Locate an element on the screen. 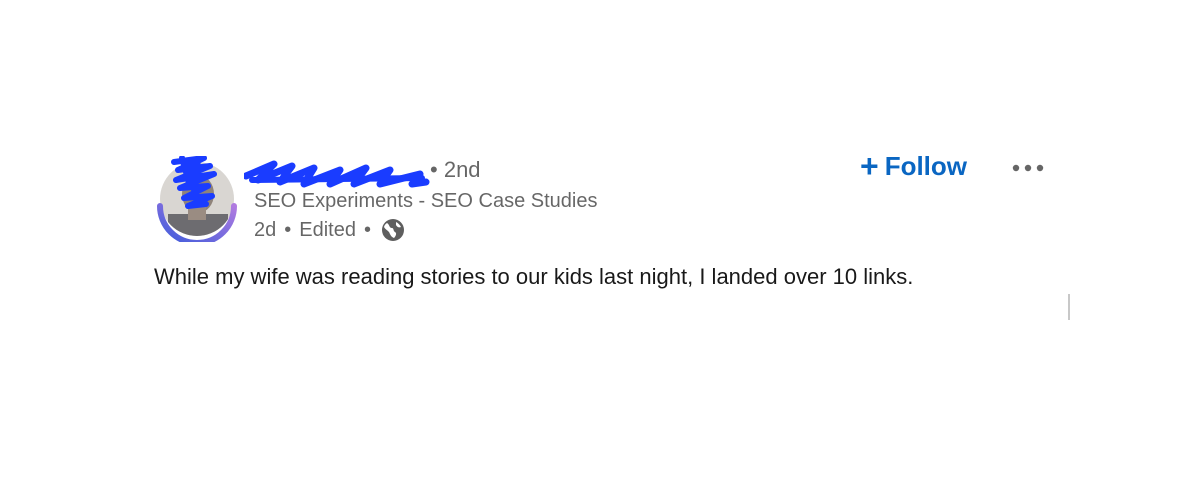 This screenshot has width=1200, height=488. follow-label: Follow is located at coordinates (926, 165).